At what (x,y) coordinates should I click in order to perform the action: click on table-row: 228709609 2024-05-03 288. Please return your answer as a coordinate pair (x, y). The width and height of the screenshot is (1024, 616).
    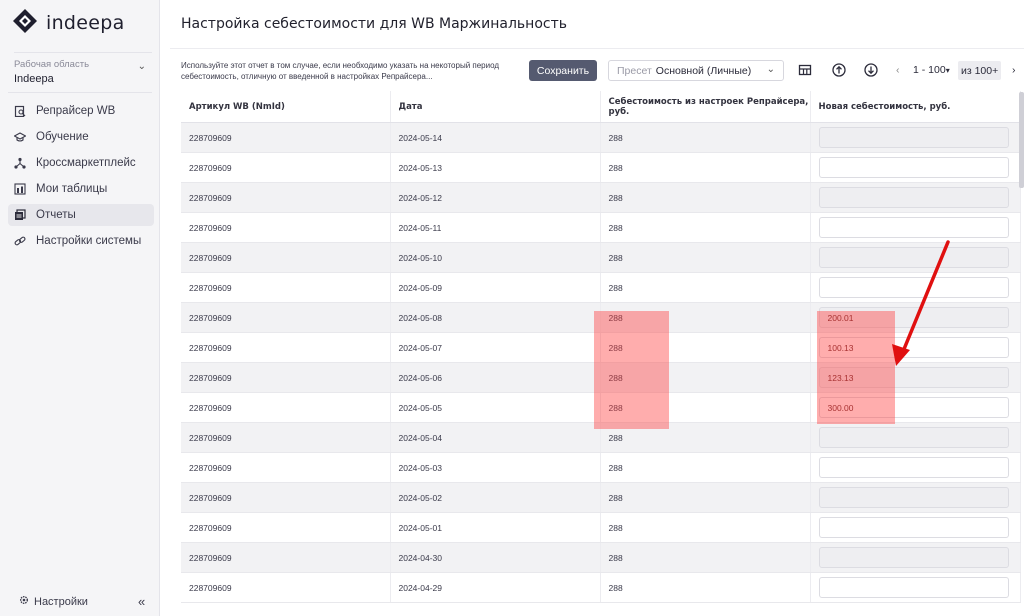
    Looking at the image, I should click on (601, 467).